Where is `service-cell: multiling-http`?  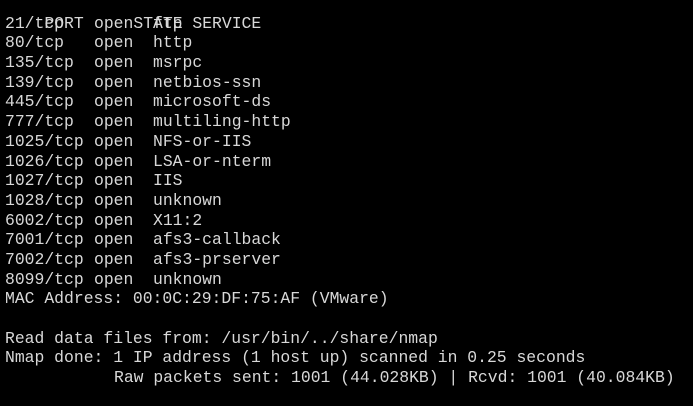 service-cell: multiling-http is located at coordinates (222, 122).